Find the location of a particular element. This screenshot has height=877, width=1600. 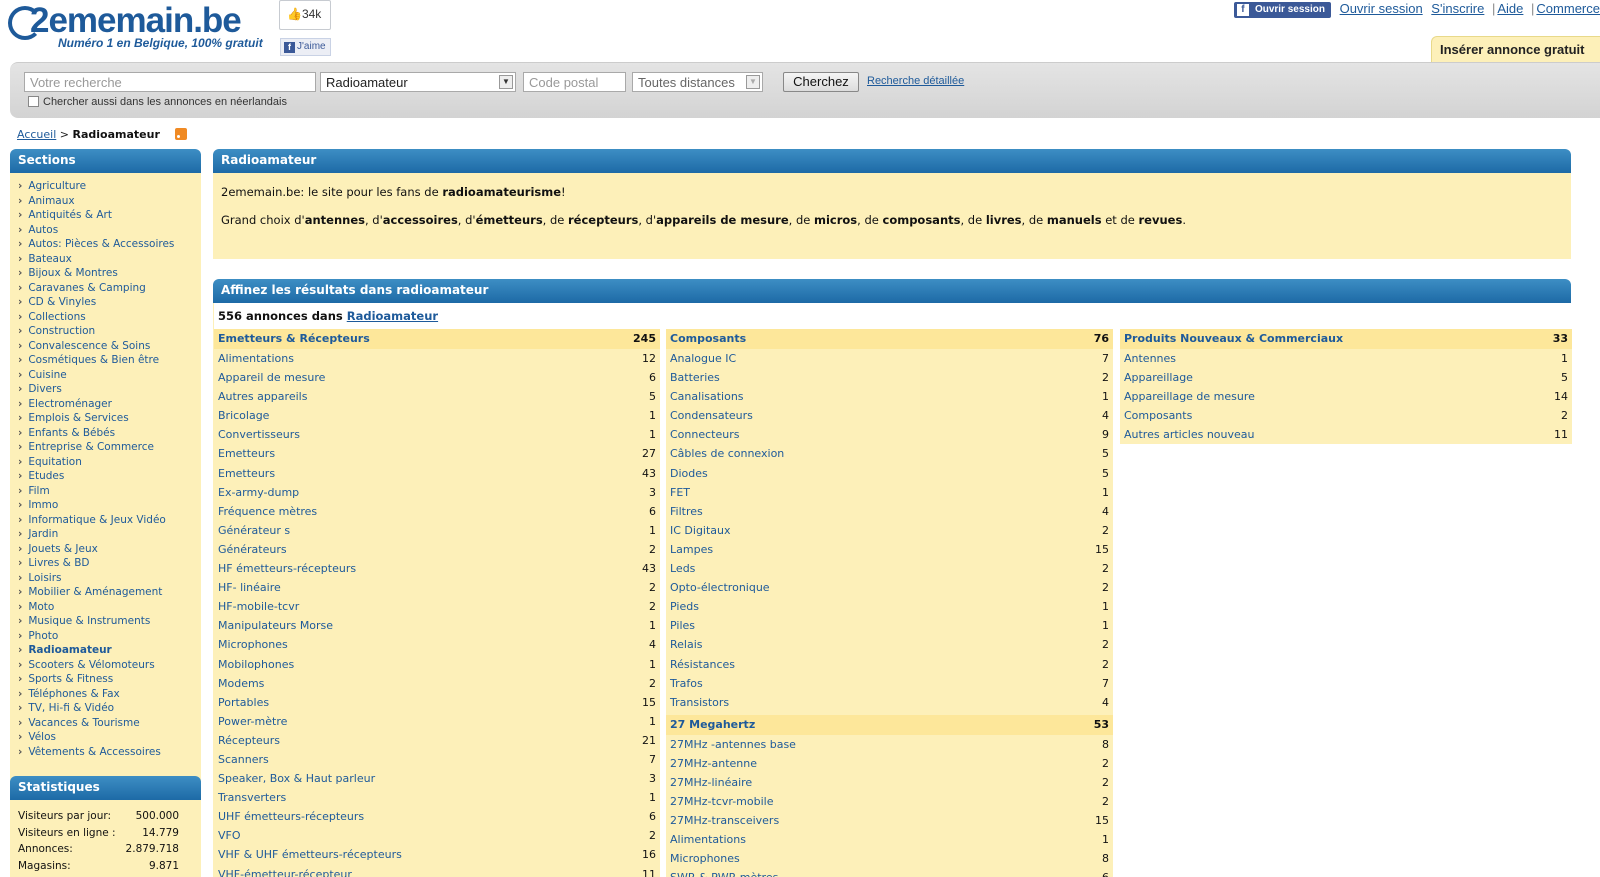

subcategory-row: Emetteurs 43 is located at coordinates (437, 473).